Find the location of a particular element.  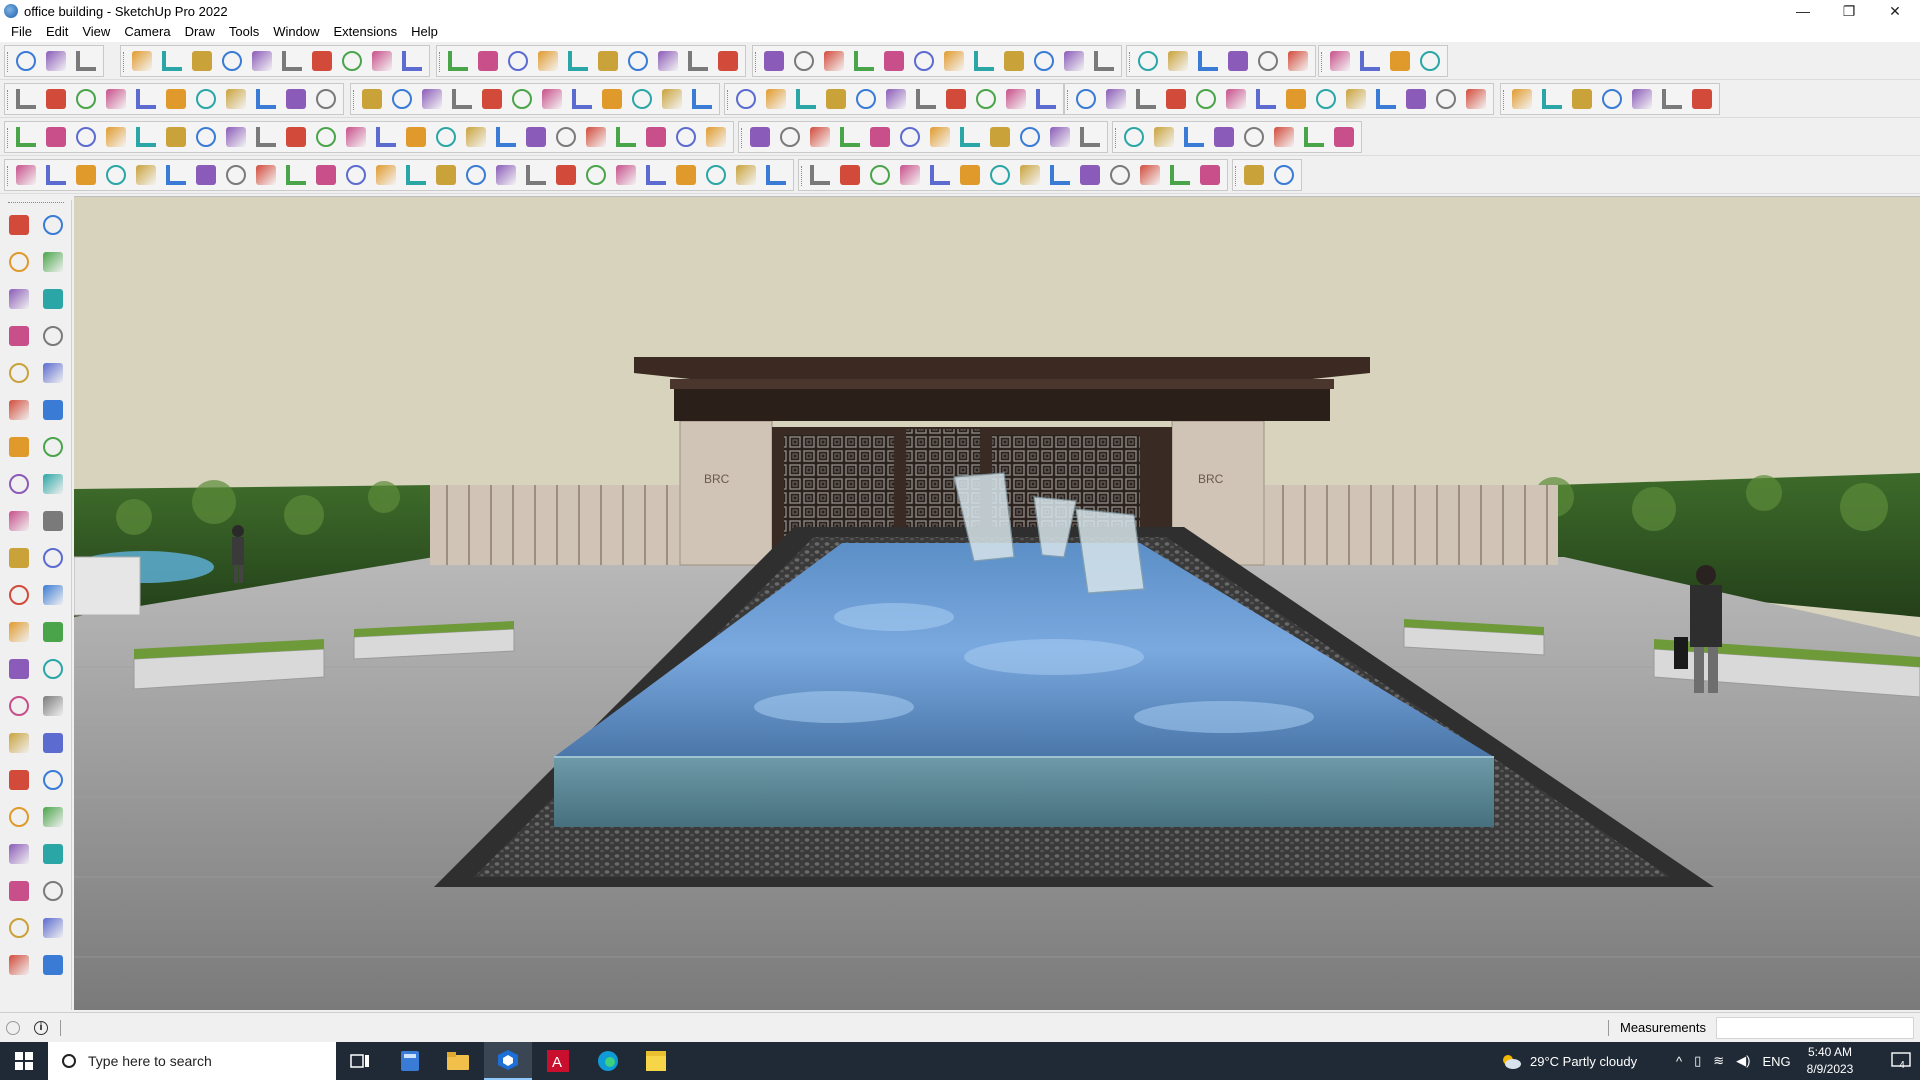

close-button: ✕ is located at coordinates (1895, 11).